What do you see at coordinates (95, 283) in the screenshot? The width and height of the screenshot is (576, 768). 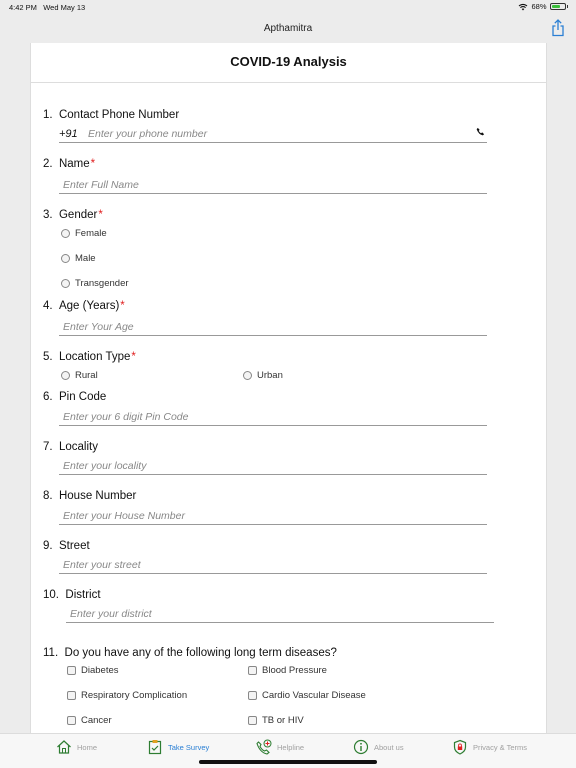 I see `gender-option-transgender: Transgender` at bounding box center [95, 283].